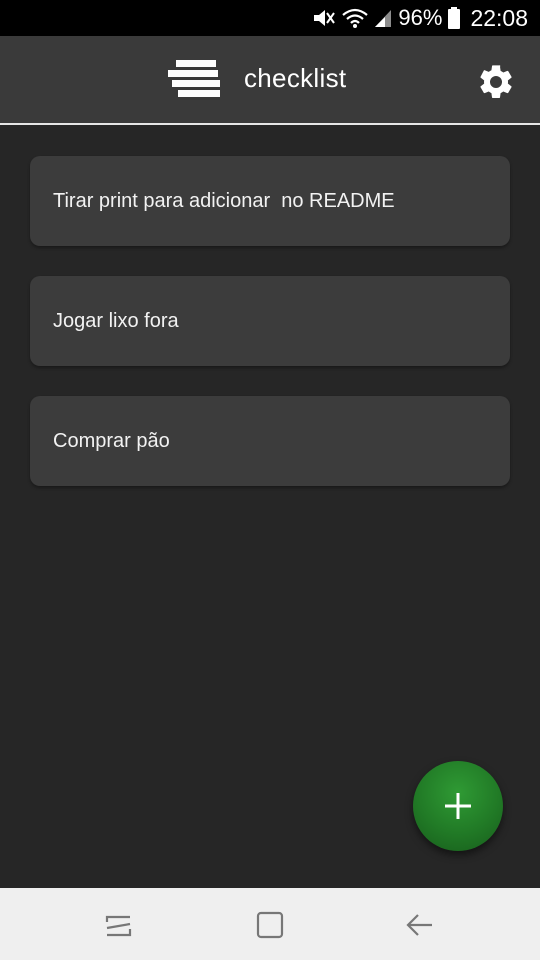 The width and height of the screenshot is (540, 960). I want to click on navigation-bar, so click(270, 924).